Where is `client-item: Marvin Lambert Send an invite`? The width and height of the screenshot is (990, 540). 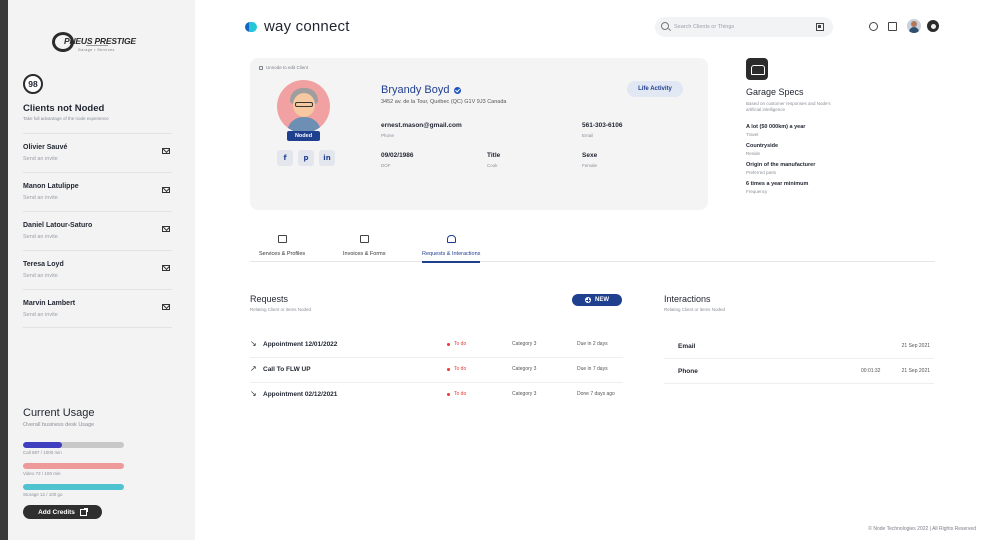
client-item: Marvin Lambert Send an invite is located at coordinates (97, 308).